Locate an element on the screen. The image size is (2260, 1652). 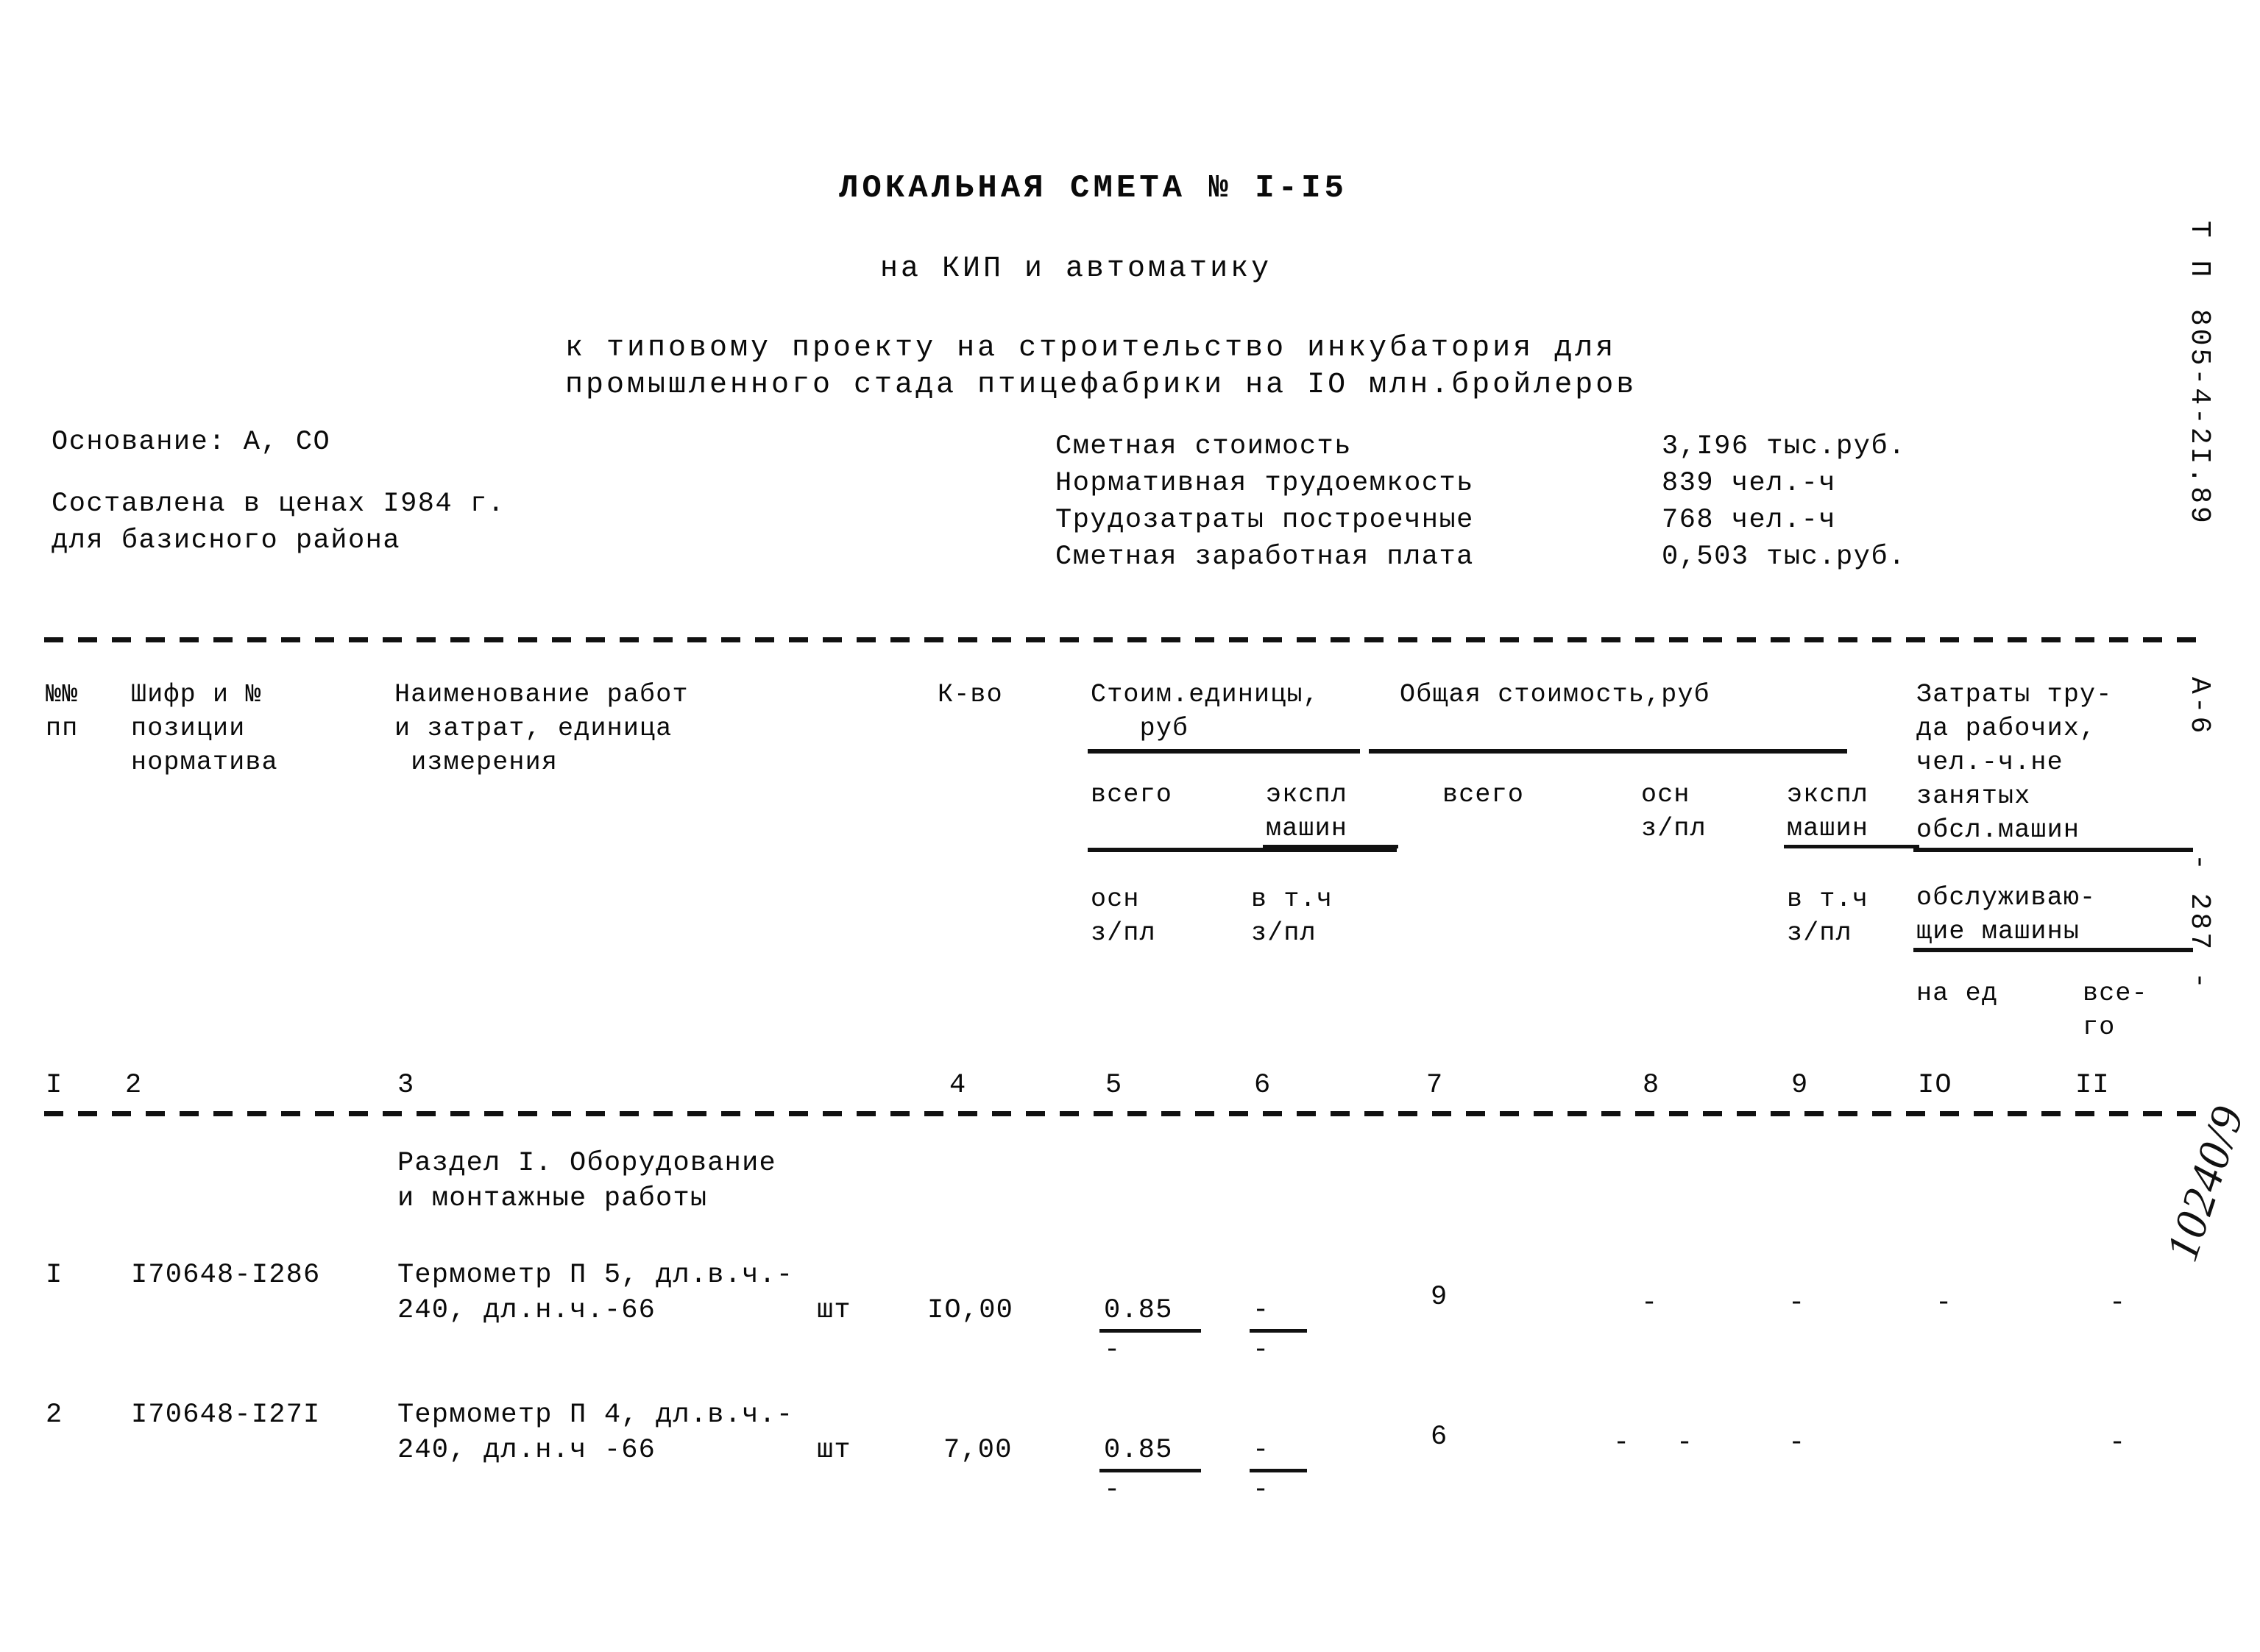
margin-project-code-3: А-6 is located at coordinates (2199, 707).